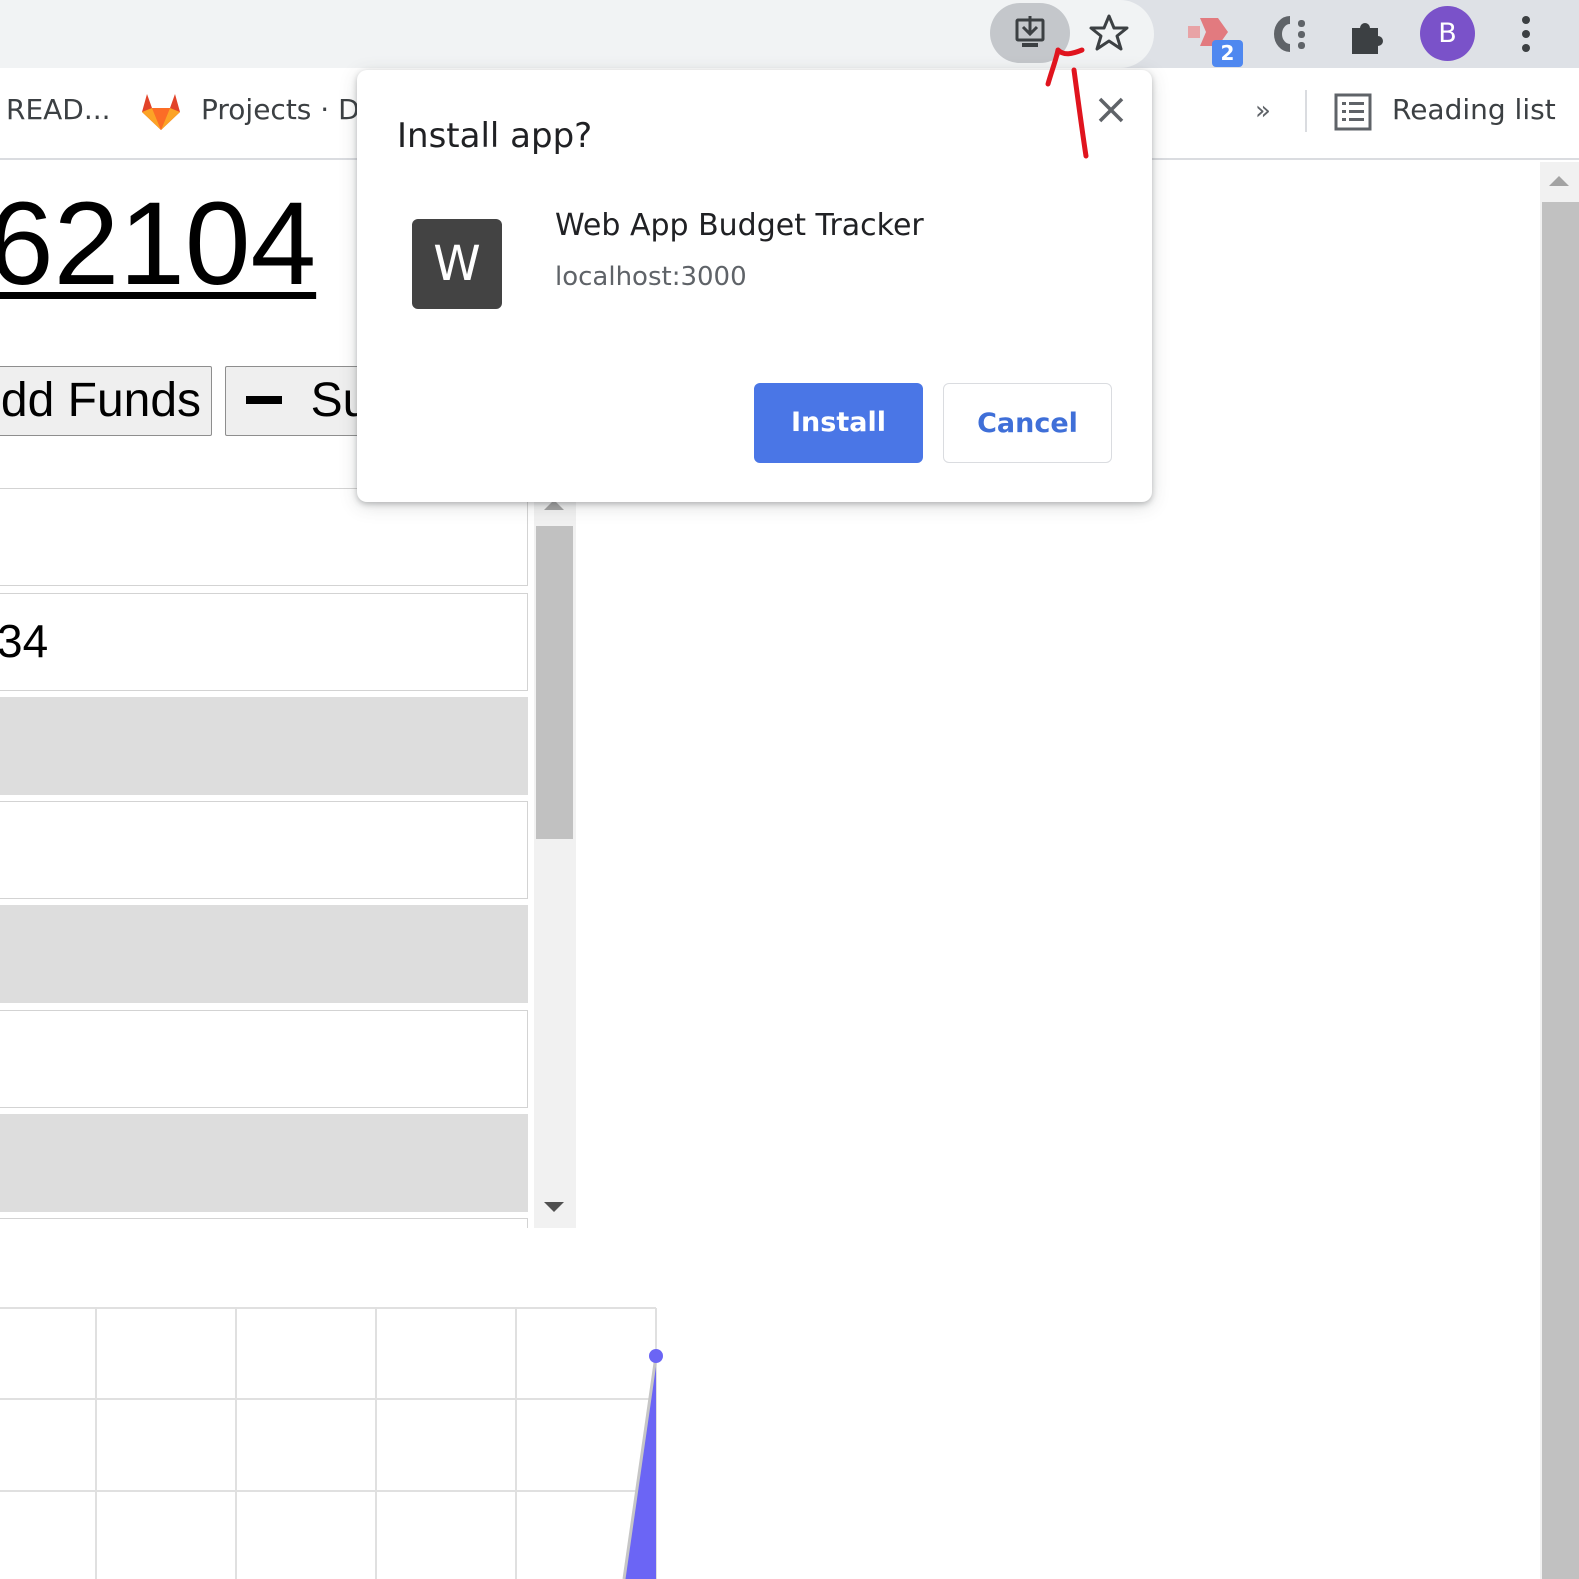  I want to click on bookmarks-divider, so click(1306, 111).